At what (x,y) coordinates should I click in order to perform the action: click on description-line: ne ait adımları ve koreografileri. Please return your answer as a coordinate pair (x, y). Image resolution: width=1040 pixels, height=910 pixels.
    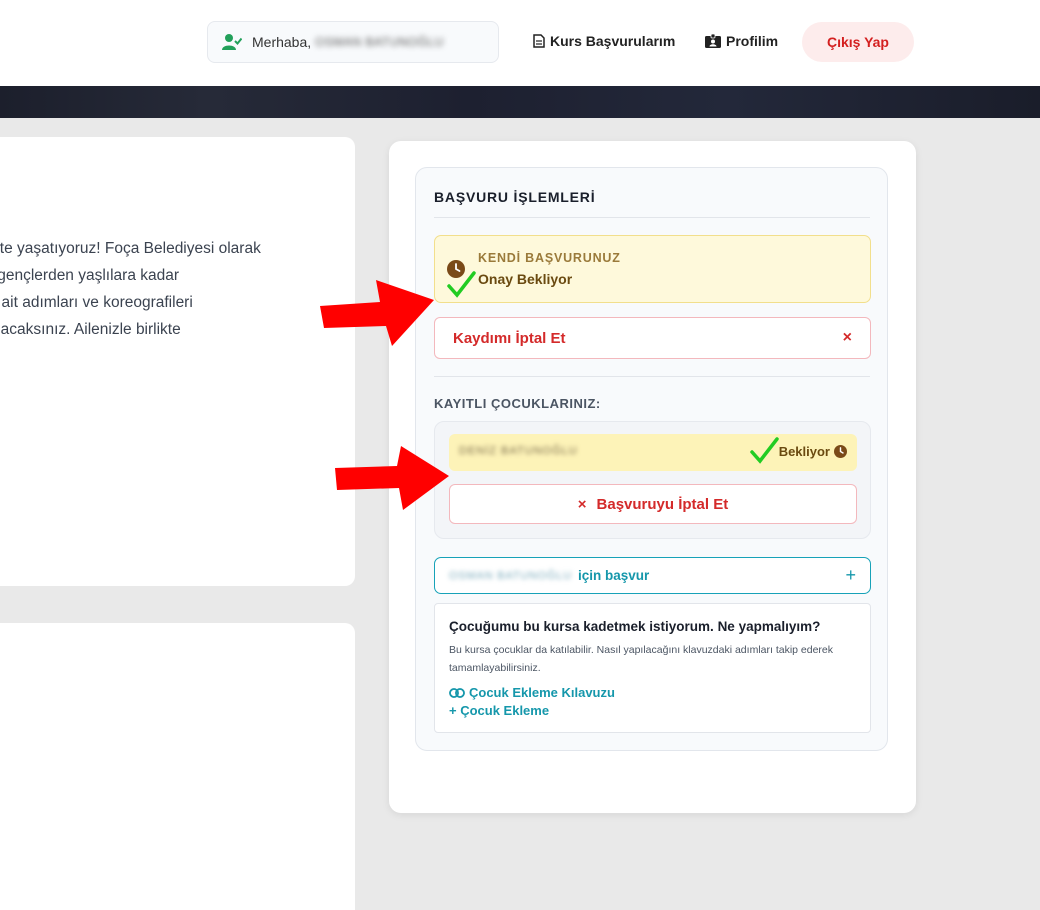
    Looking at the image, I should click on (96, 302).